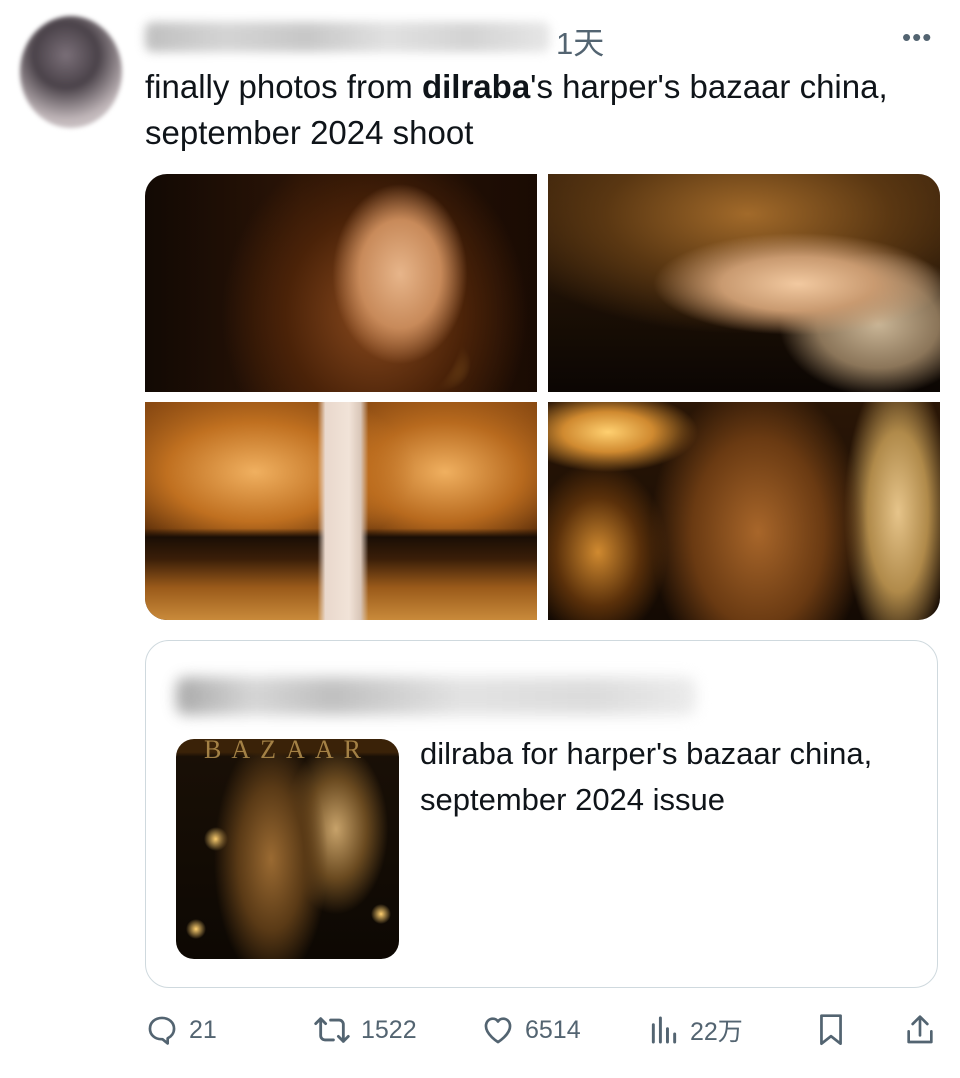 The width and height of the screenshot is (960, 1078). I want to click on retweet-icon, so click(332, 1030).